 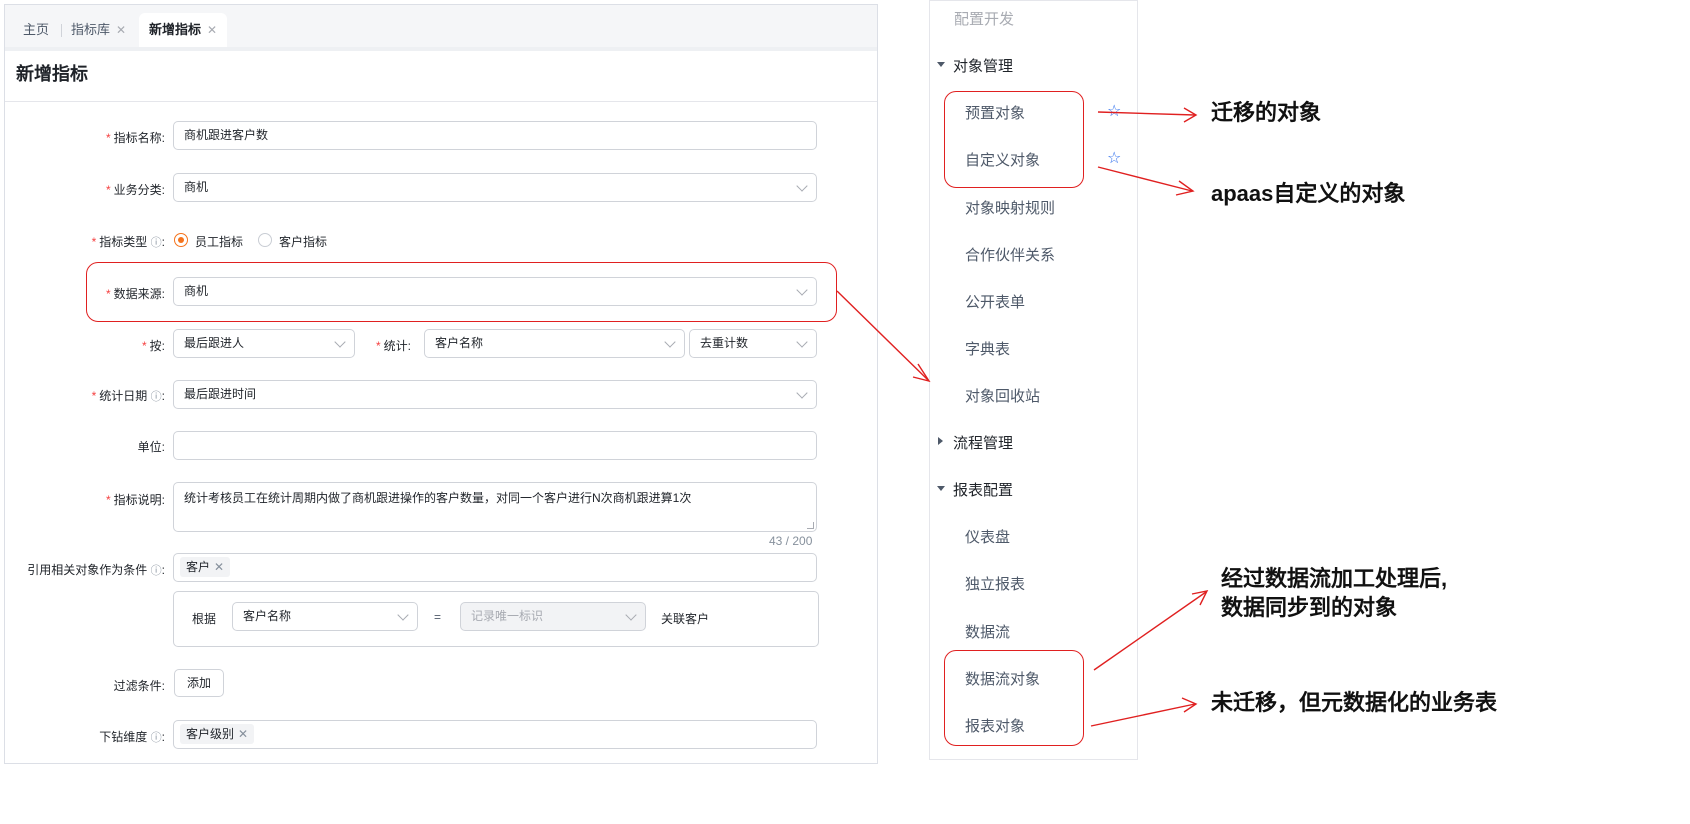 I want to click on note-apaas-custom-objects: apaas自定义的对象, so click(x=1308, y=193).